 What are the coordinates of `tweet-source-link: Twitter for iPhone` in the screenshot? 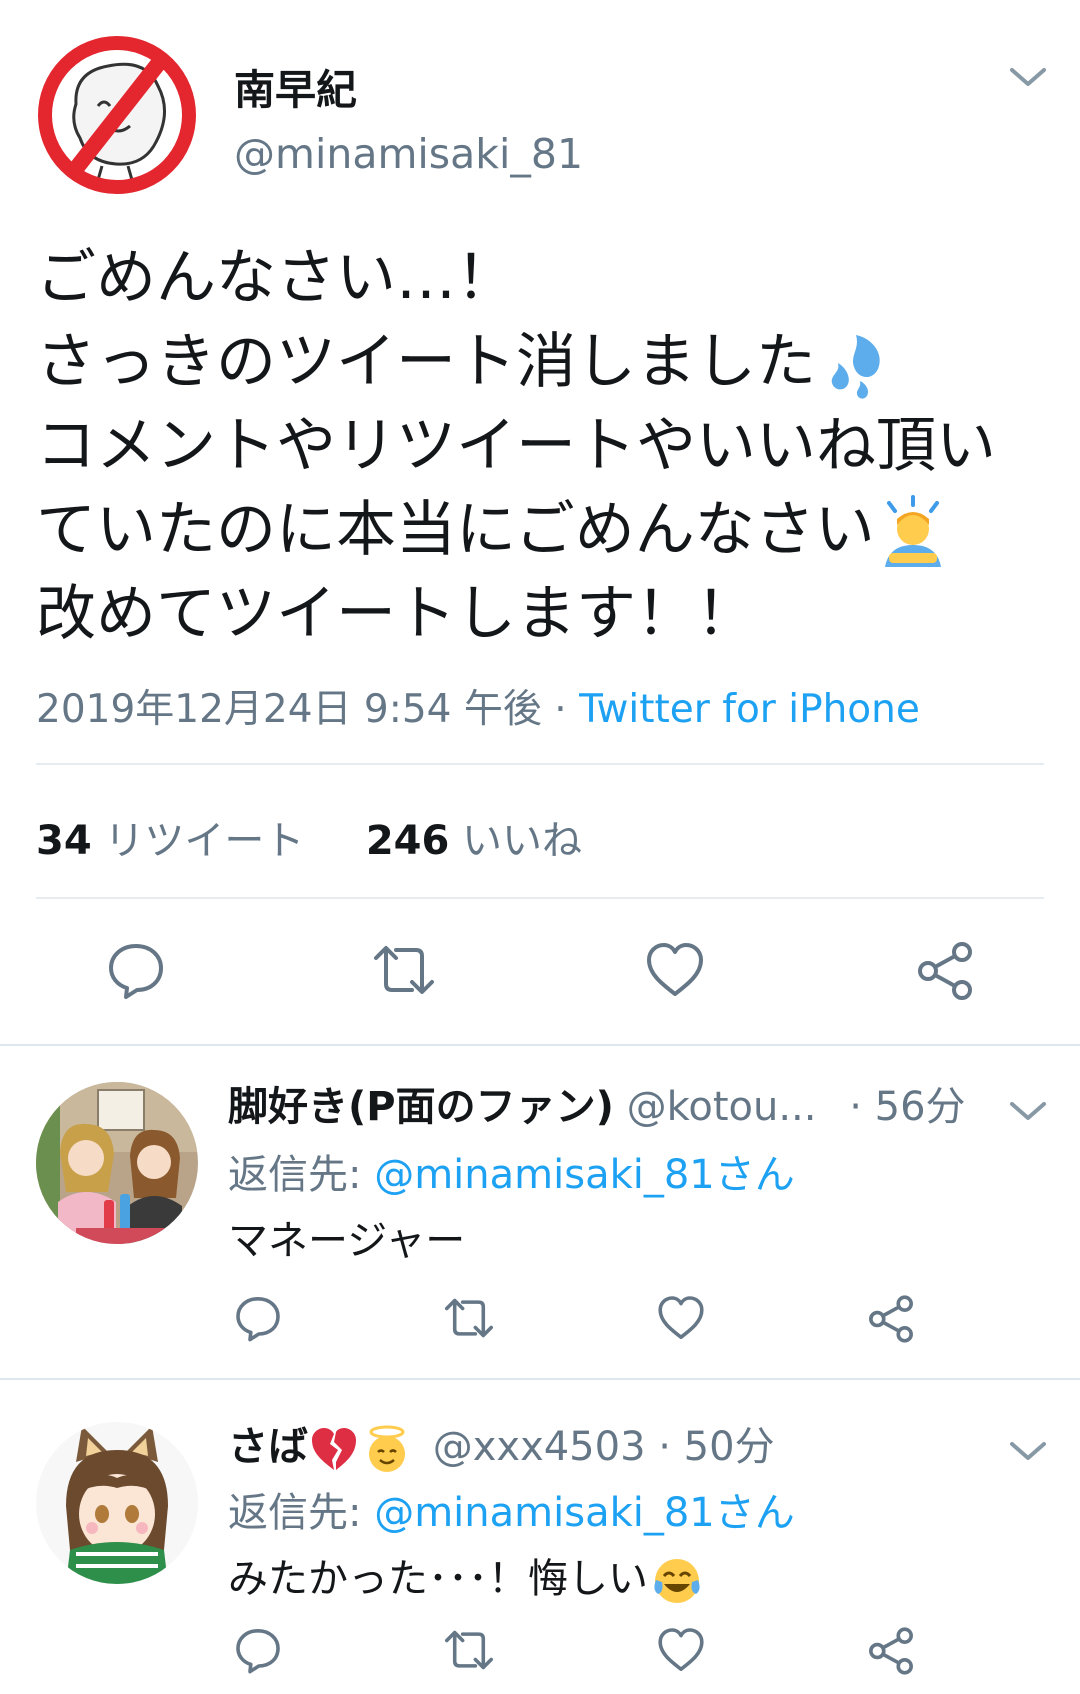 It's located at (749, 709).